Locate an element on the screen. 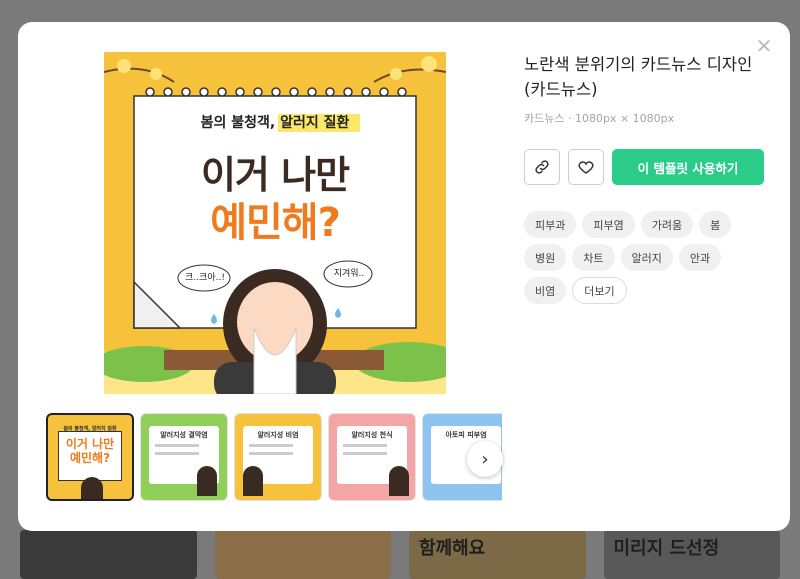  next-thumbnail-button: › is located at coordinates (485, 459).